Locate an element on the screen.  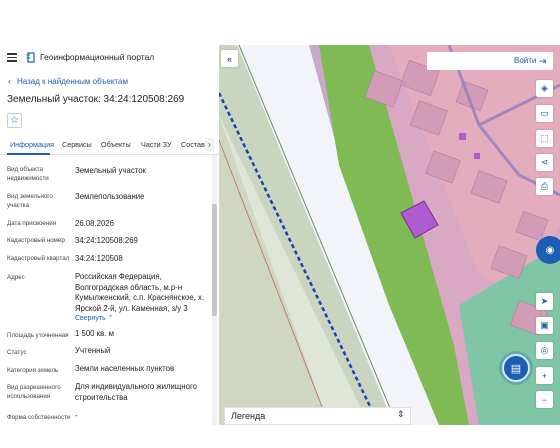
area-measure-button: ⬚ is located at coordinates (544, 138).